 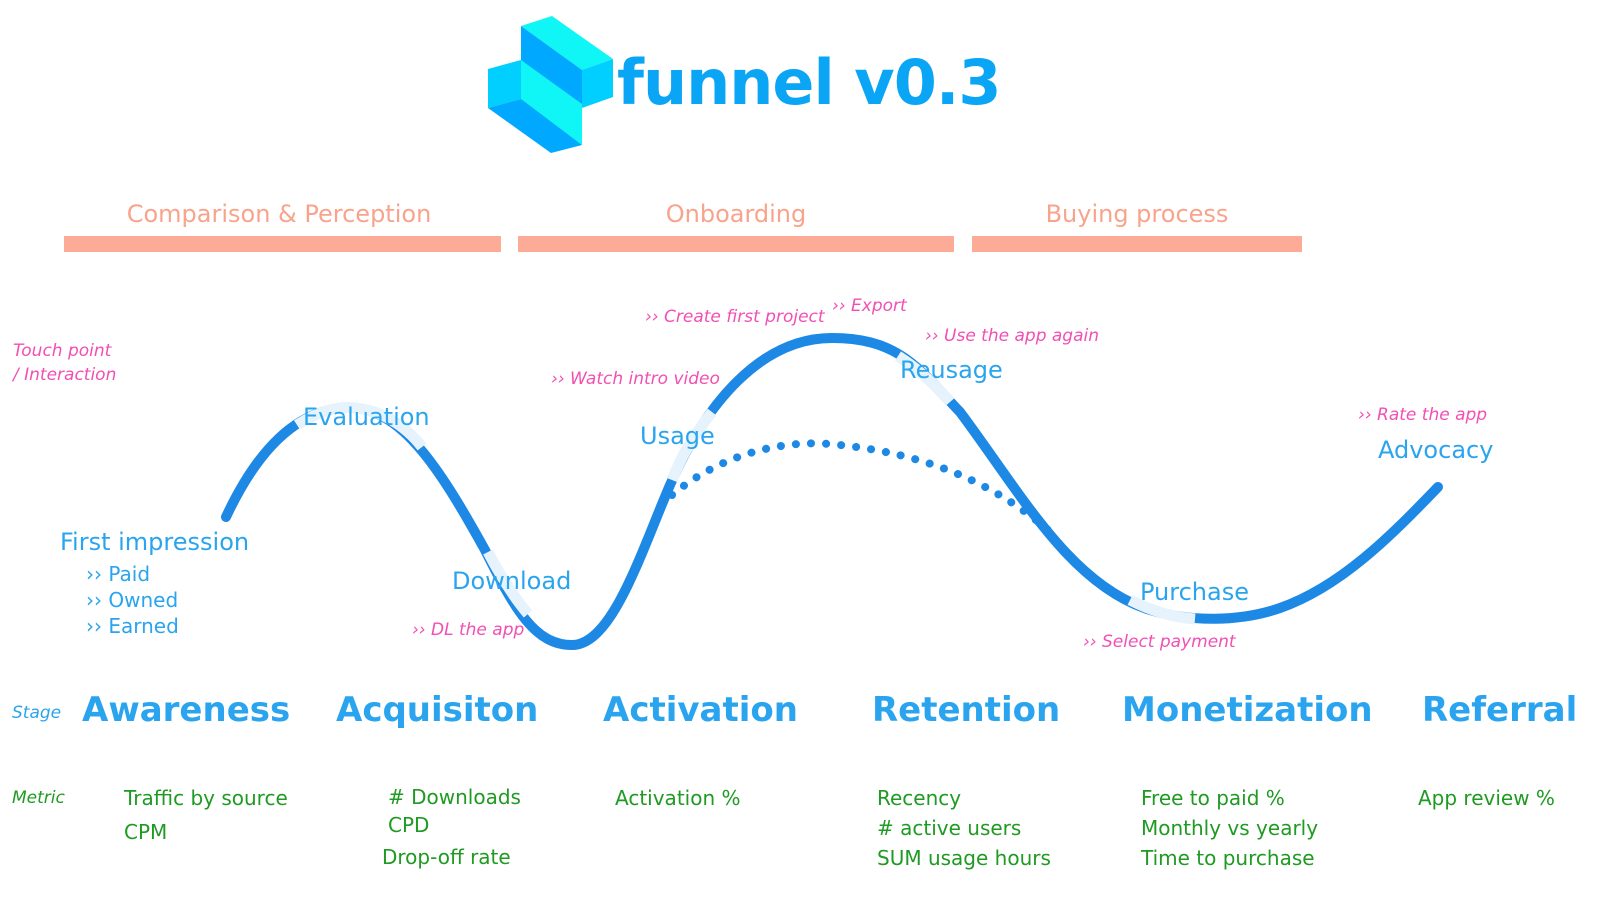 What do you see at coordinates (37, 713) in the screenshot?
I see `stage-axis-label: Stage` at bounding box center [37, 713].